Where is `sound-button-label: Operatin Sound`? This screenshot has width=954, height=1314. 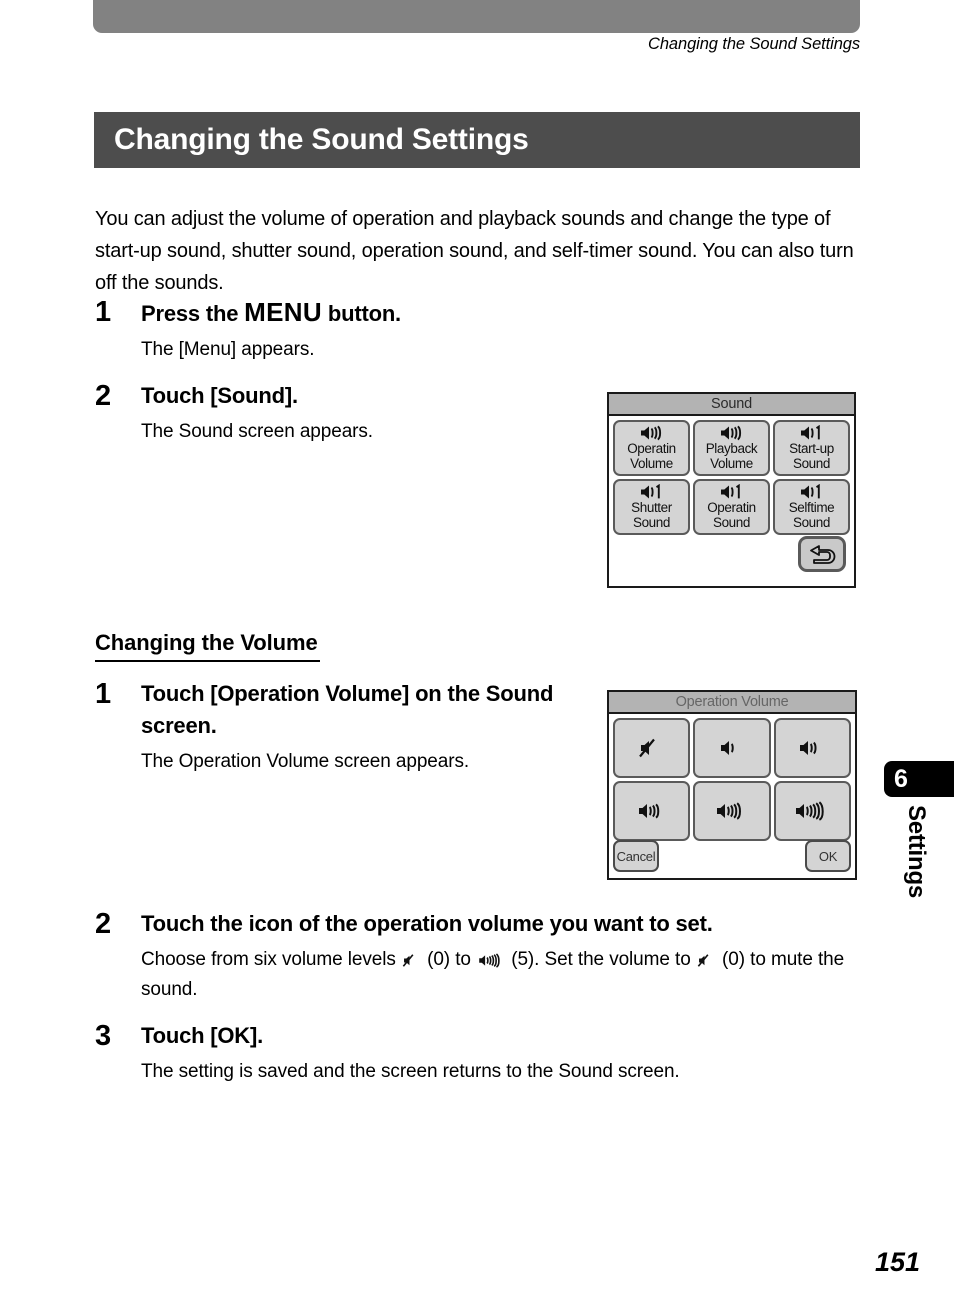
sound-button-label: Operatin Sound is located at coordinates (731, 515).